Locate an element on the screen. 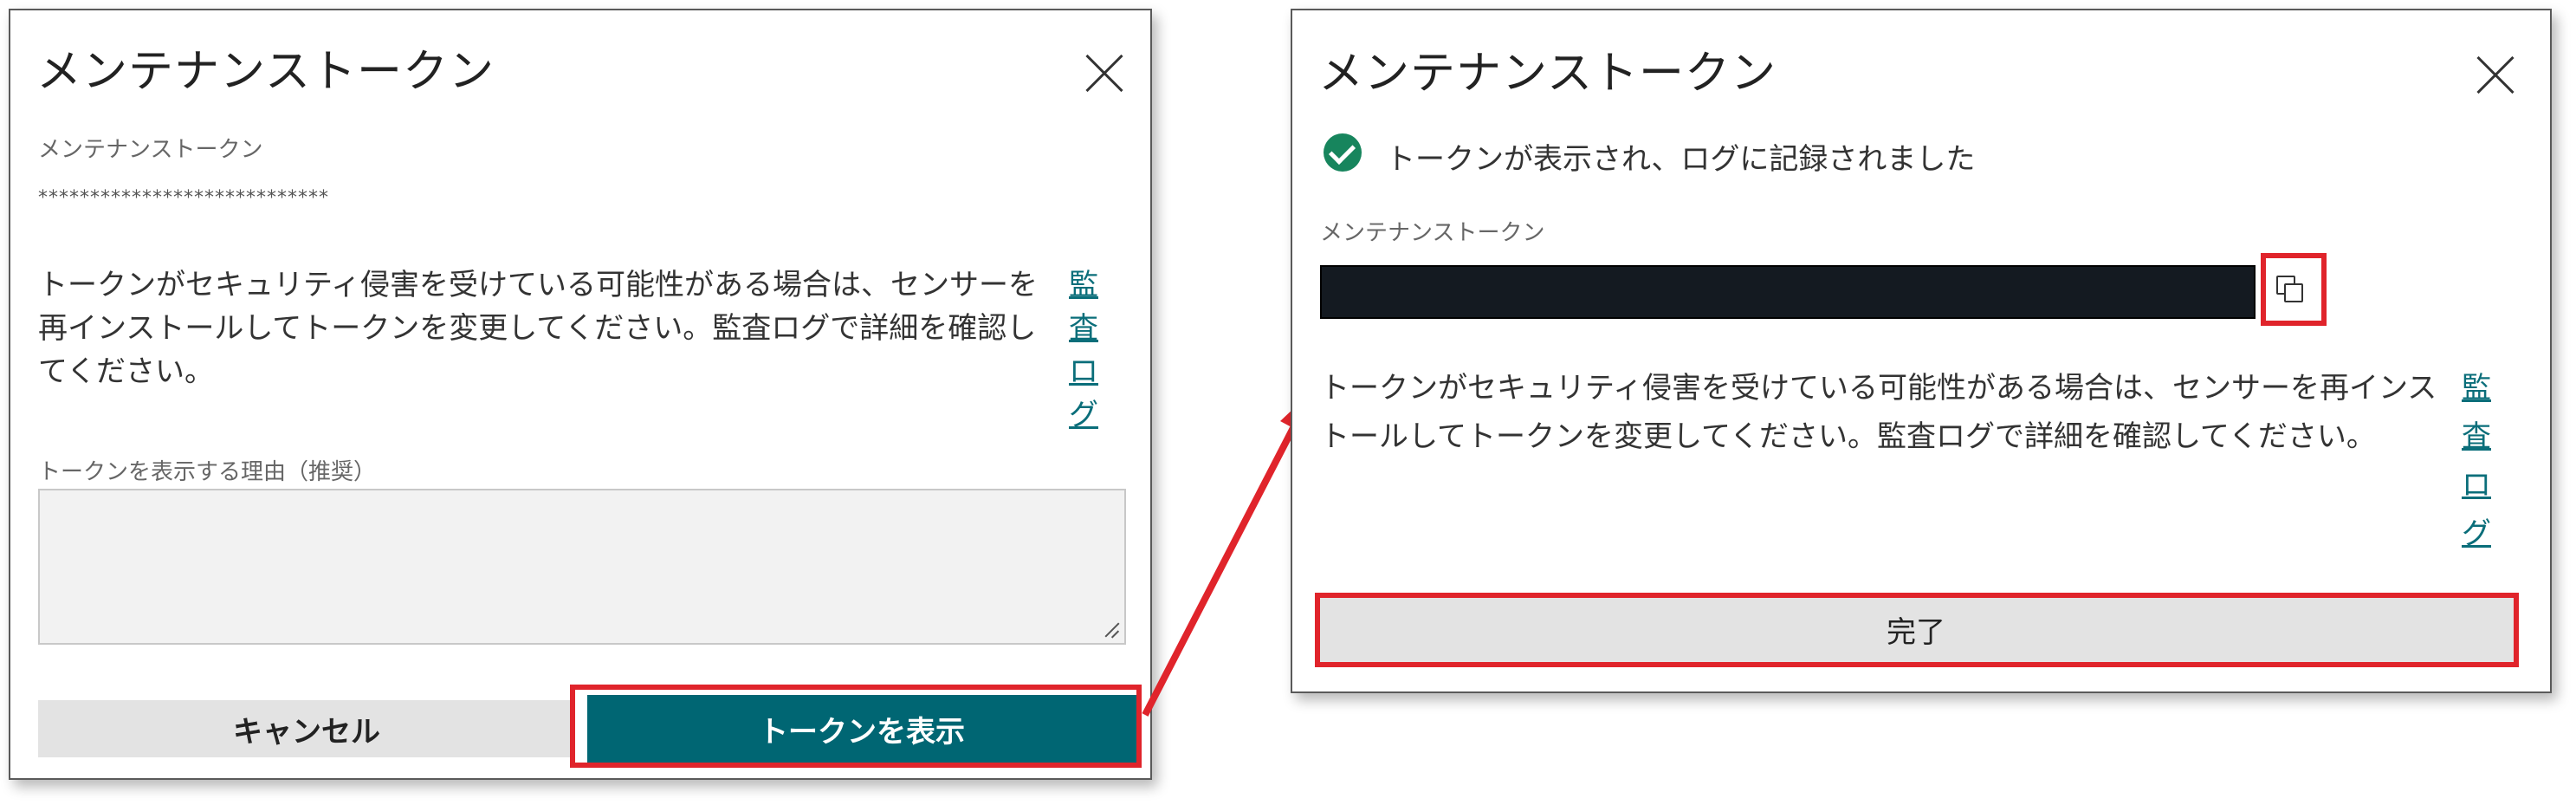 This screenshot has height=805, width=2576. masked-token: **************************** is located at coordinates (183, 198).